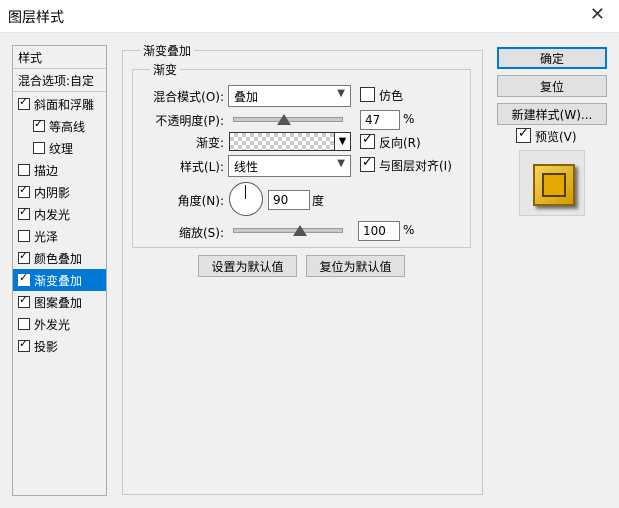 The width and height of the screenshot is (619, 508). I want to click on style-label: 样式(L):, so click(201, 167).